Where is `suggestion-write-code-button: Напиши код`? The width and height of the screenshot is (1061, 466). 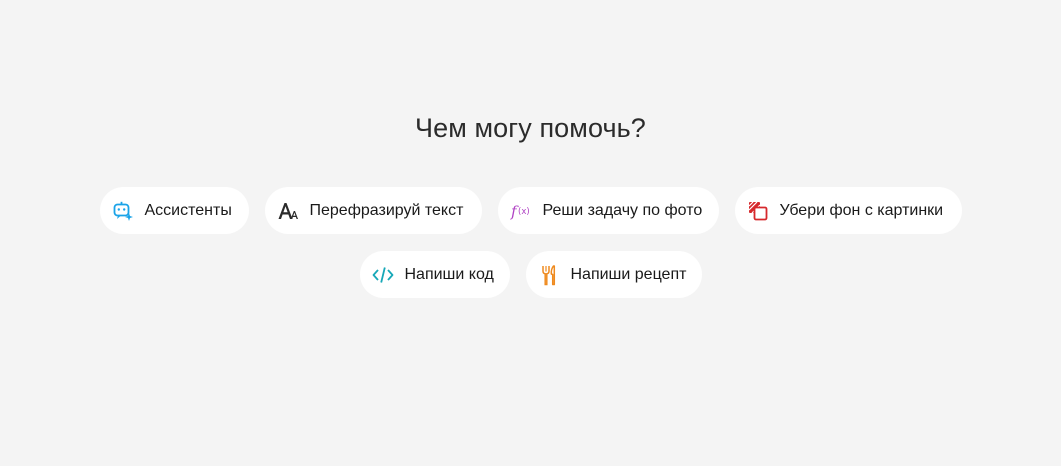 suggestion-write-code-button: Напиши код is located at coordinates (434, 274).